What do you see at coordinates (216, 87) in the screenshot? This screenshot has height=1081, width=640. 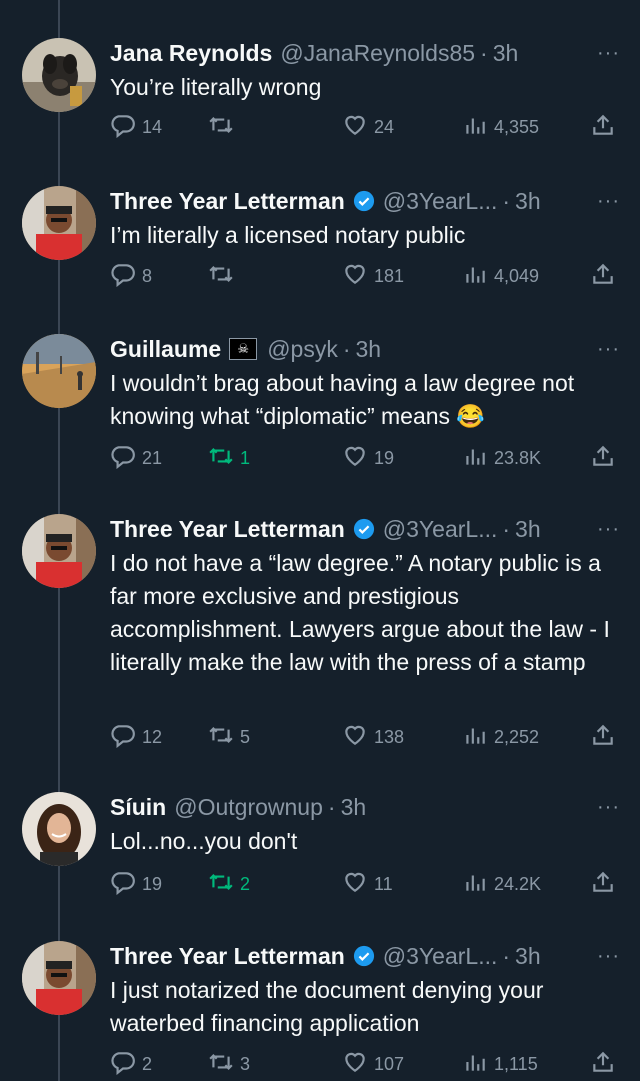 I see `tweet-text: You’re literally wrong` at bounding box center [216, 87].